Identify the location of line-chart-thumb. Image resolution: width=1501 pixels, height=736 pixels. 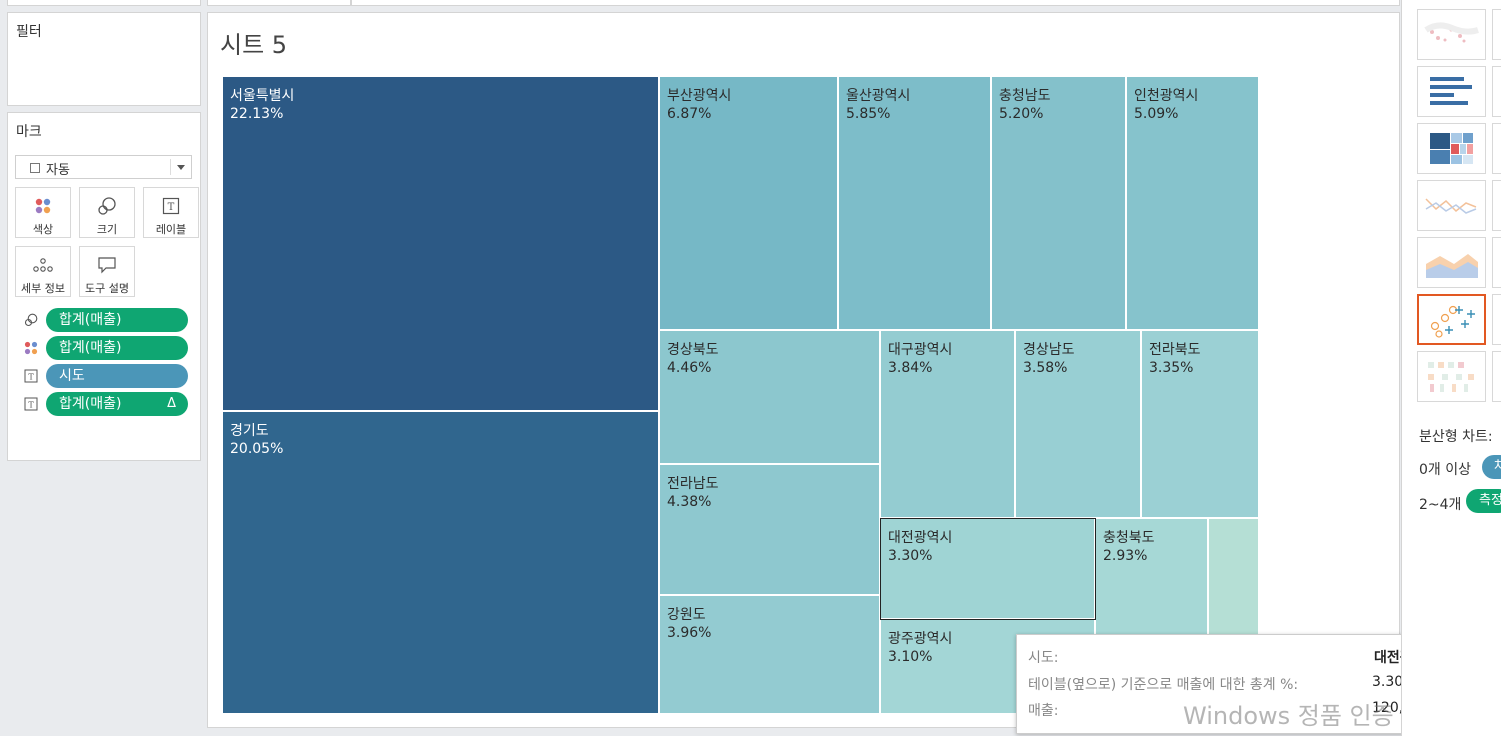
(1451, 205).